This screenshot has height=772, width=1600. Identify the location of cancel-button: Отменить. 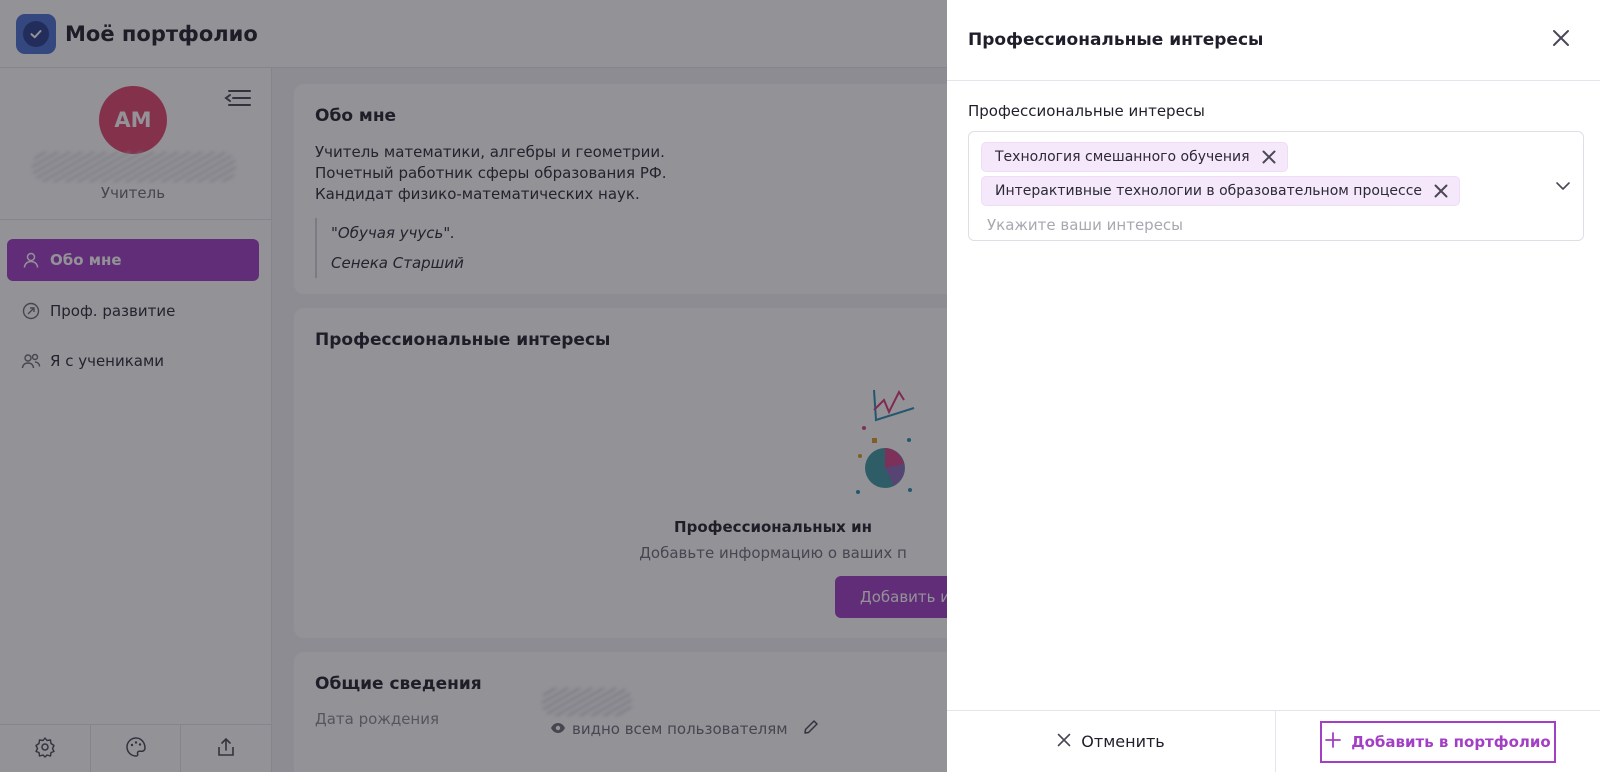
(1111, 741).